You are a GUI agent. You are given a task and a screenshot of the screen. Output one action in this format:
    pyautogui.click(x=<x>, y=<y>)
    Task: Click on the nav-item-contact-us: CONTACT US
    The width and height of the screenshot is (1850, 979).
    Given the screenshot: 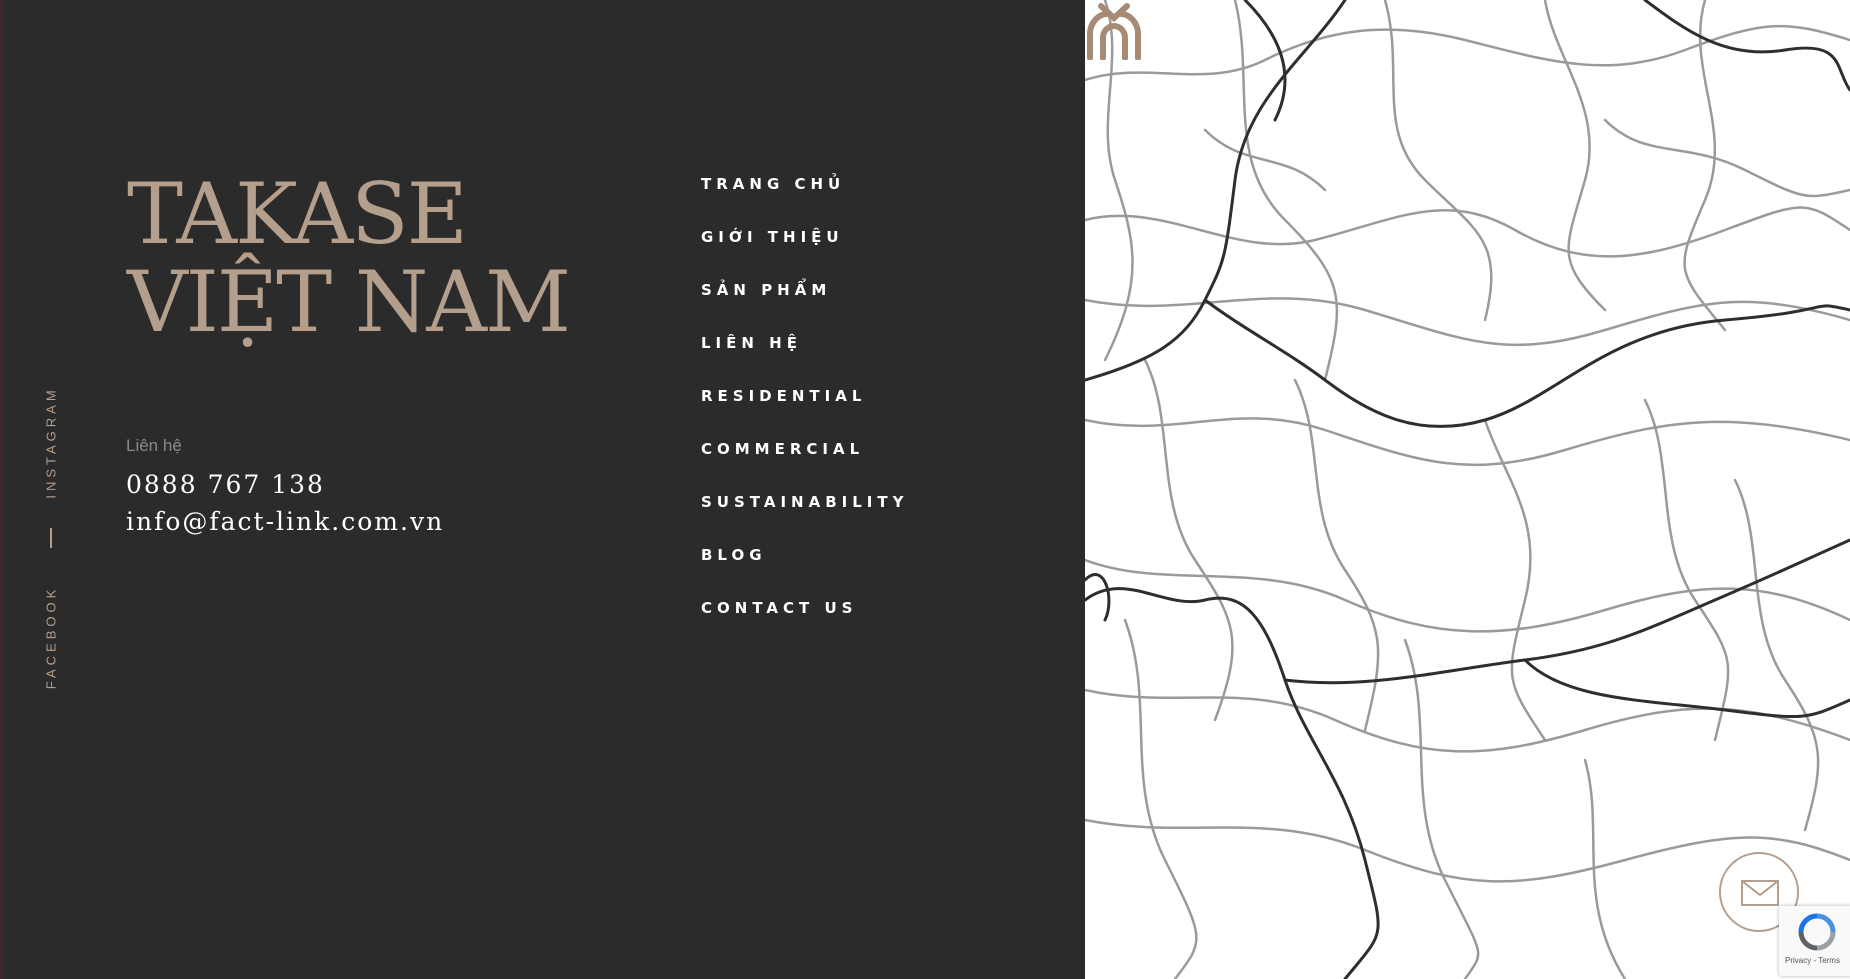 What is the action you would take?
    pyautogui.click(x=804, y=622)
    